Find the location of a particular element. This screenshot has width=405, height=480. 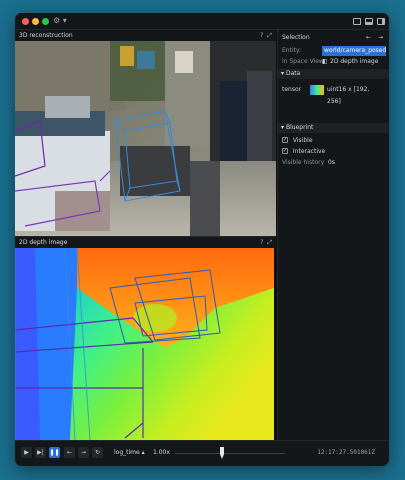

pause-icon: ❚❚ is located at coordinates (54, 452).